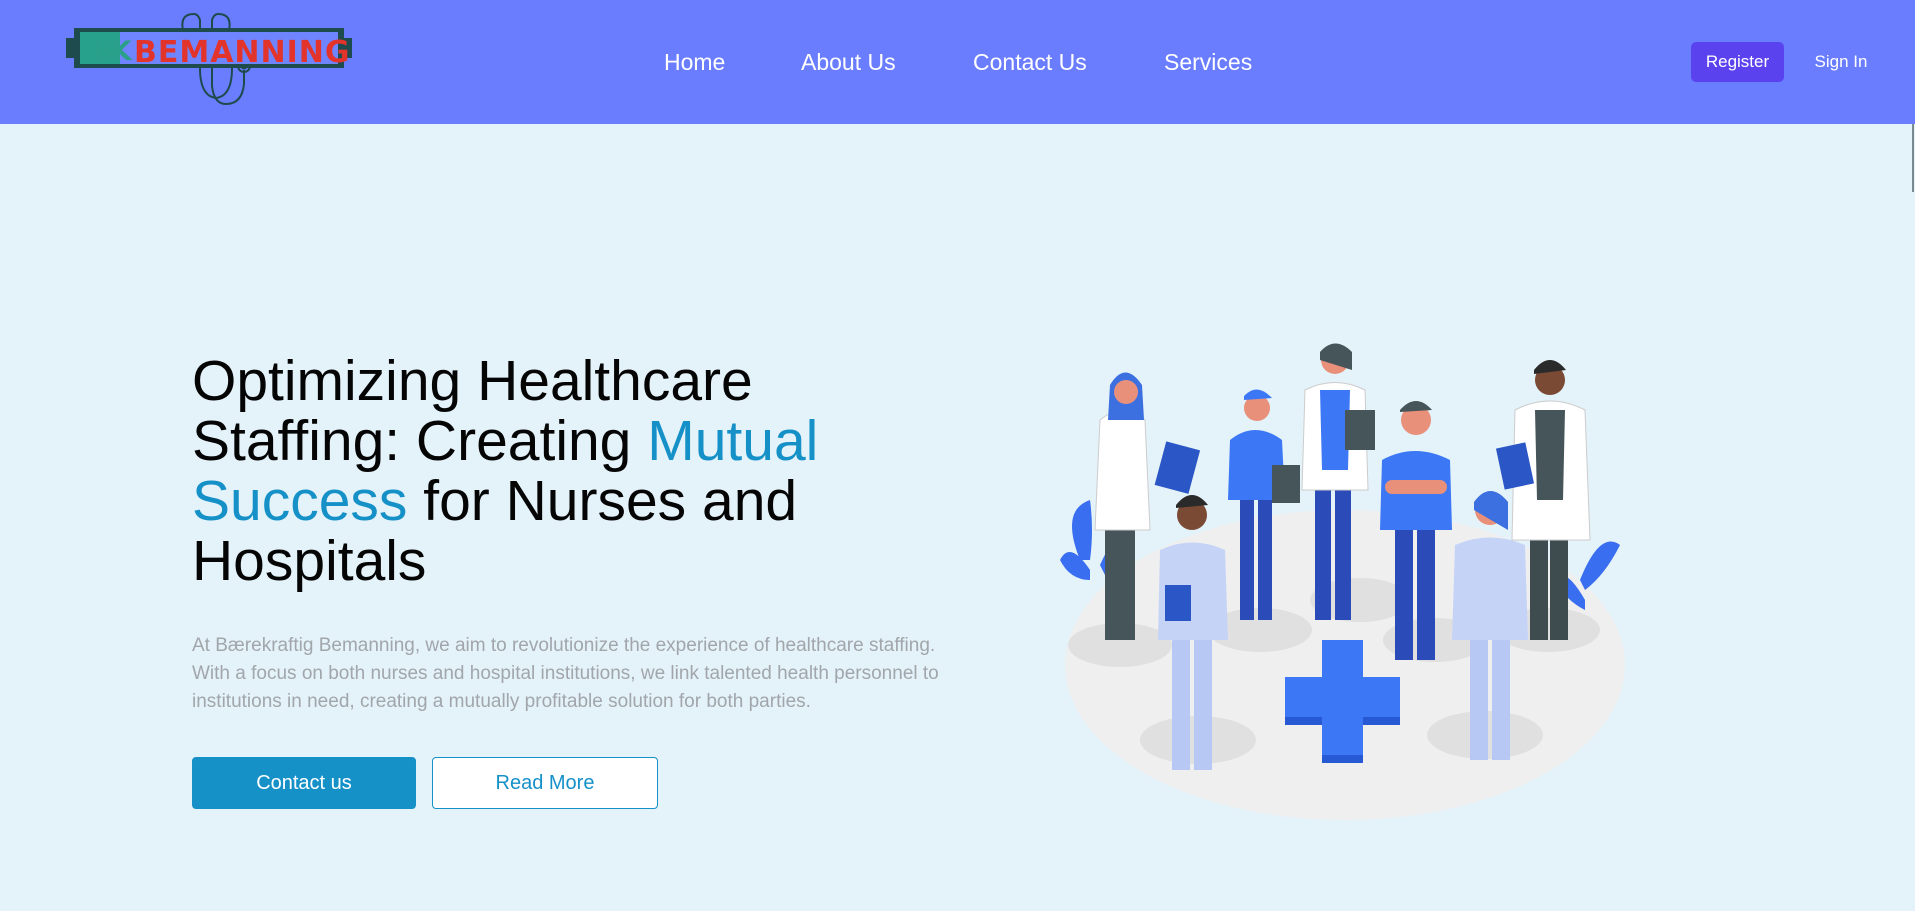  I want to click on nav-about-us: About Us, so click(848, 62).